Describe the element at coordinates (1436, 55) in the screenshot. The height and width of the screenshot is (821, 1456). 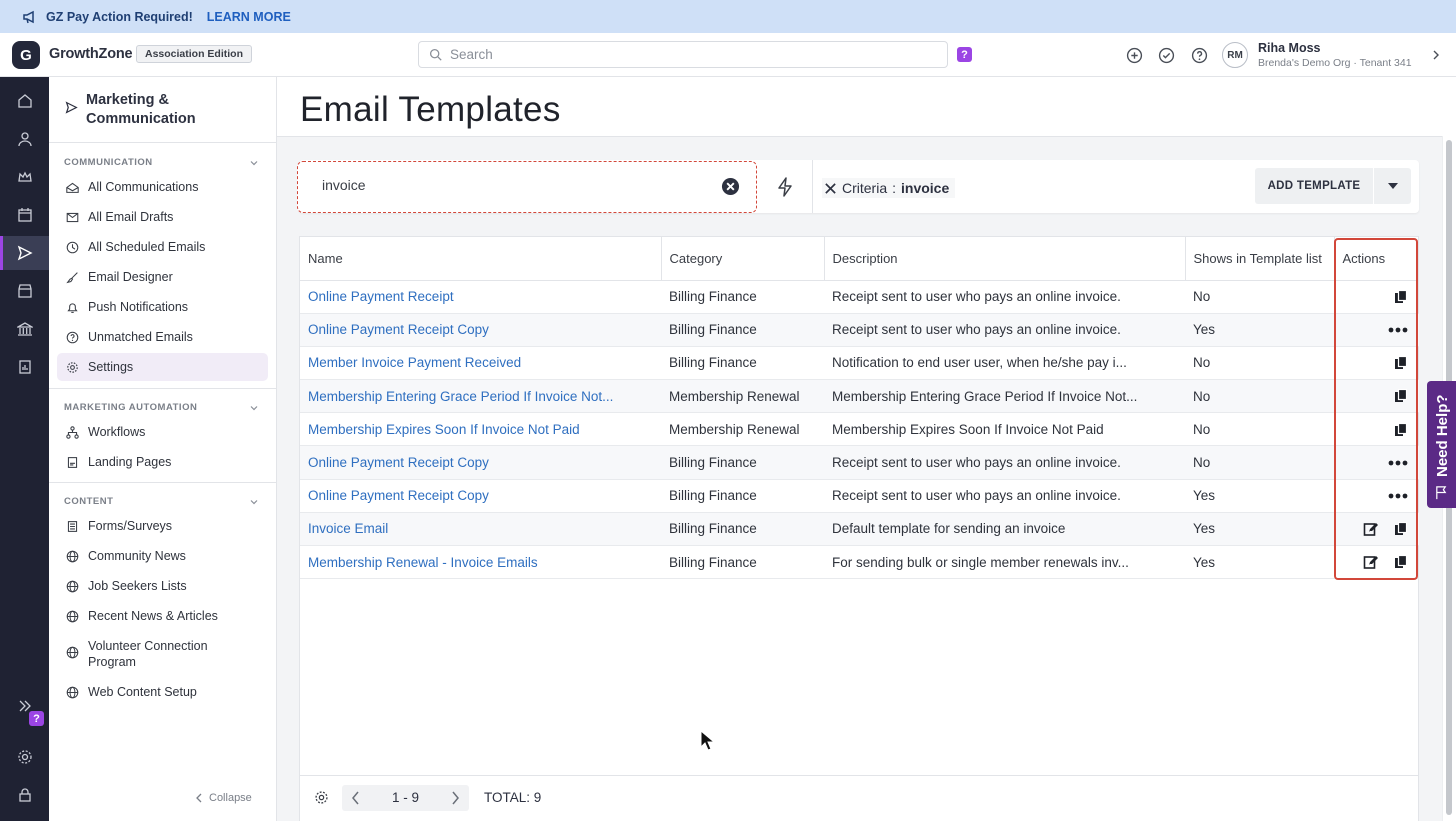
I see `chevron-right-icon` at that location.